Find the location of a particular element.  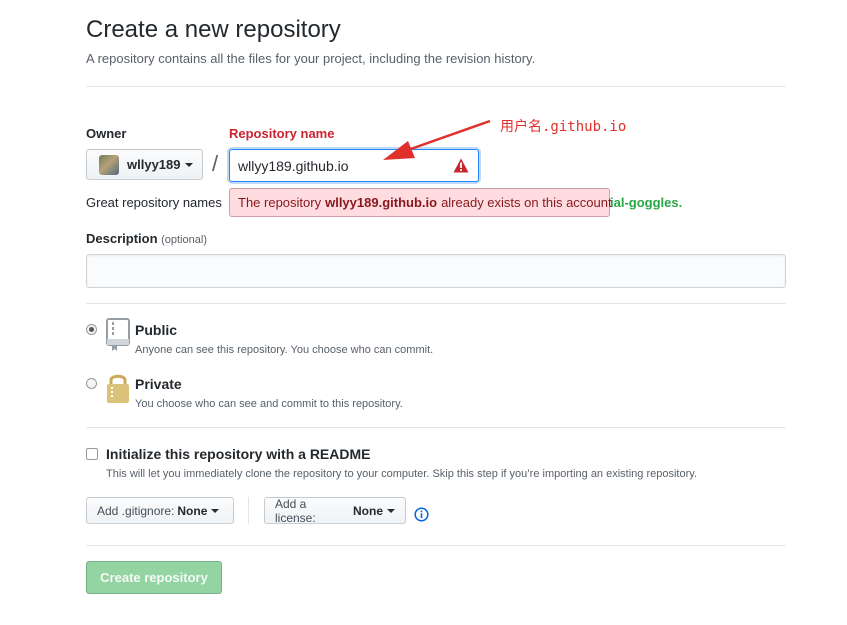

license-select-button: Add a license: None is located at coordinates (335, 510).